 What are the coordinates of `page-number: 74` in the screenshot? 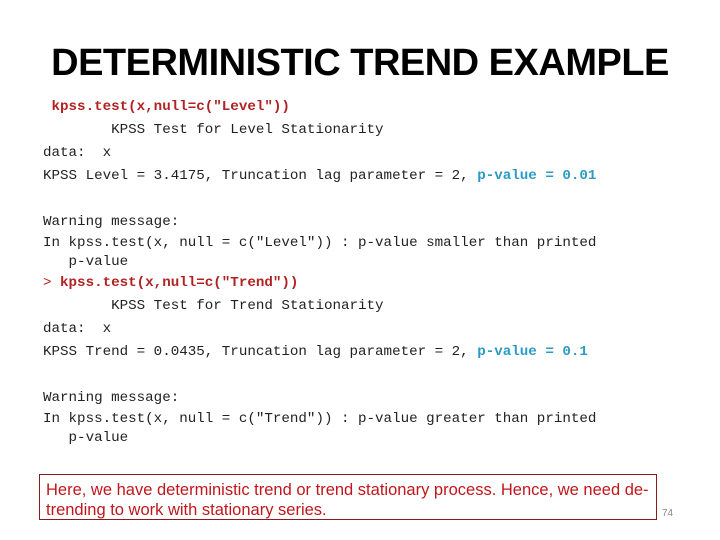 It's located at (668, 513).